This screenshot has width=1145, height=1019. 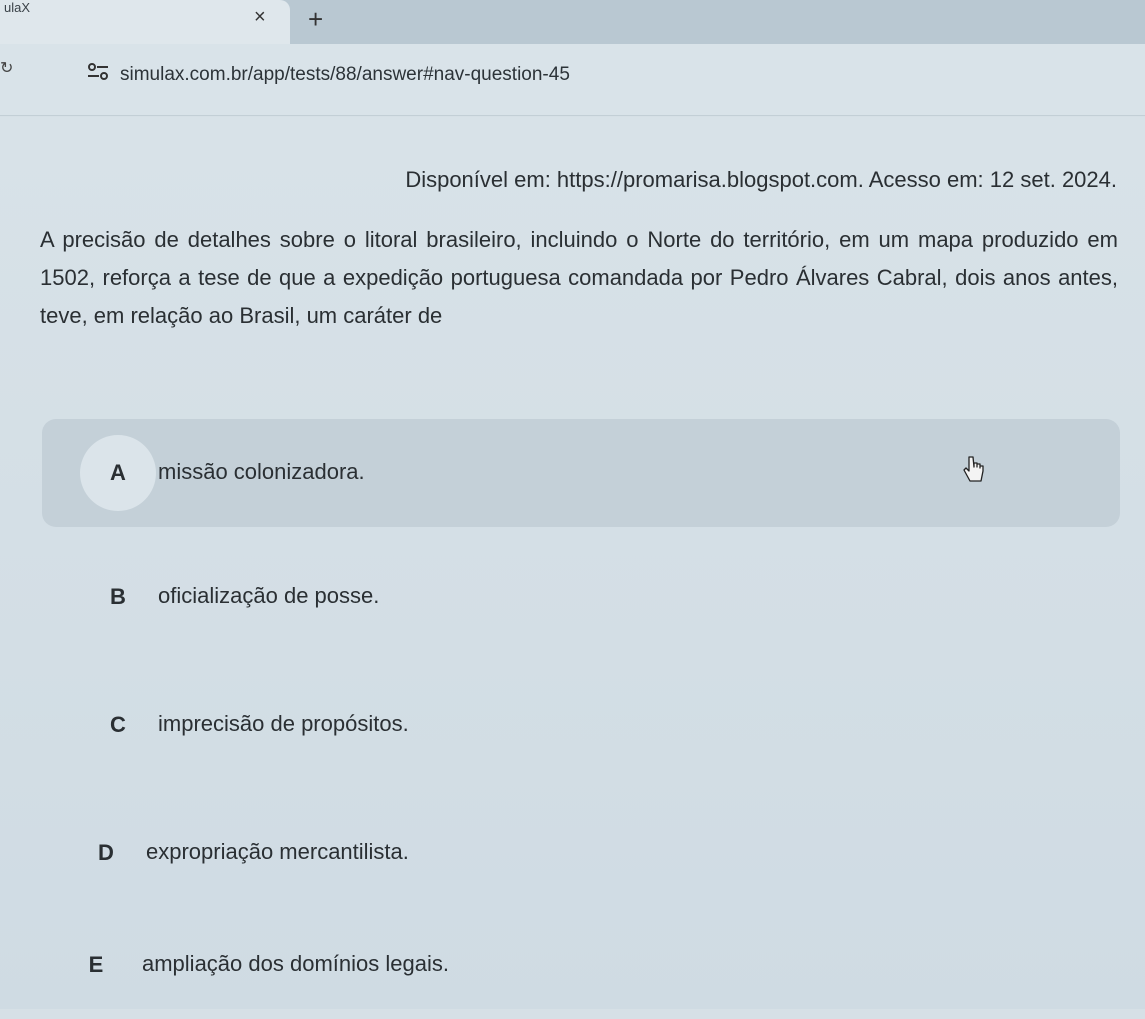 What do you see at coordinates (260, 17) in the screenshot?
I see `close-tab-icon: ×` at bounding box center [260, 17].